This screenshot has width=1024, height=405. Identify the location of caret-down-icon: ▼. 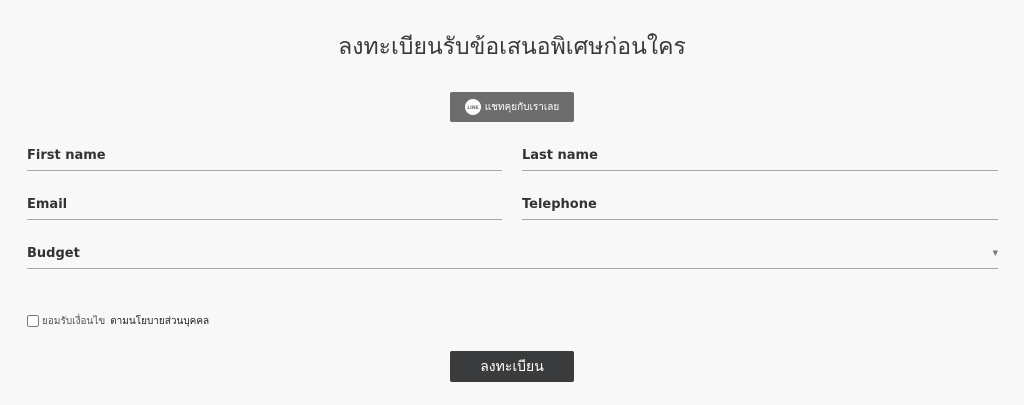
(995, 253).